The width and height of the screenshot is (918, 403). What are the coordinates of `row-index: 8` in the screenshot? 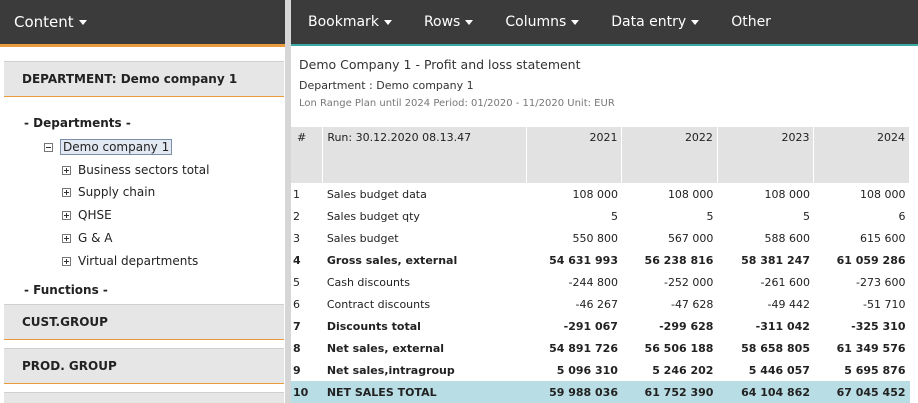 It's located at (297, 348).